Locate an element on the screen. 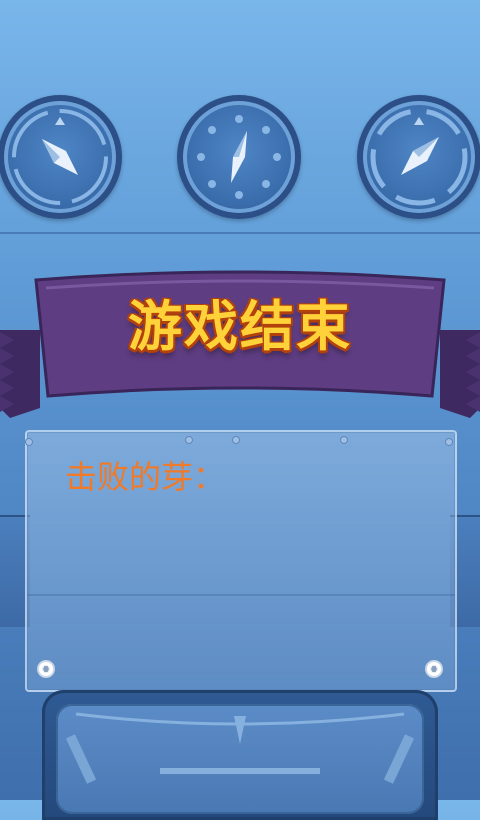 The height and width of the screenshot is (820, 480). background-divider is located at coordinates (240, 233).